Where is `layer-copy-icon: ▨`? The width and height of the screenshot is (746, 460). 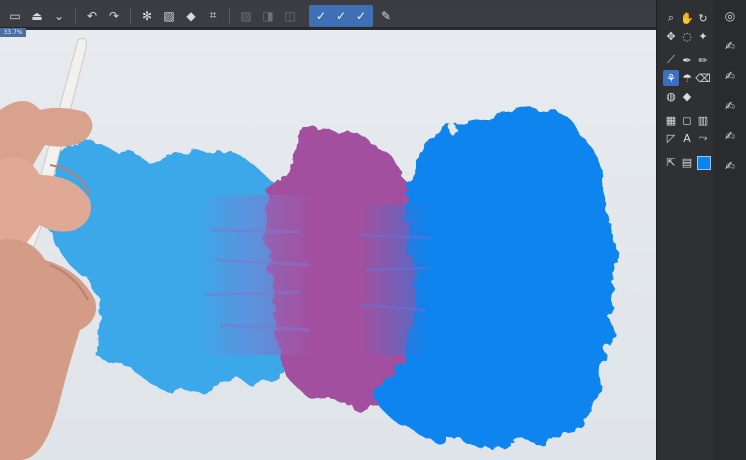
layer-copy-icon: ▨ is located at coordinates (169, 16).